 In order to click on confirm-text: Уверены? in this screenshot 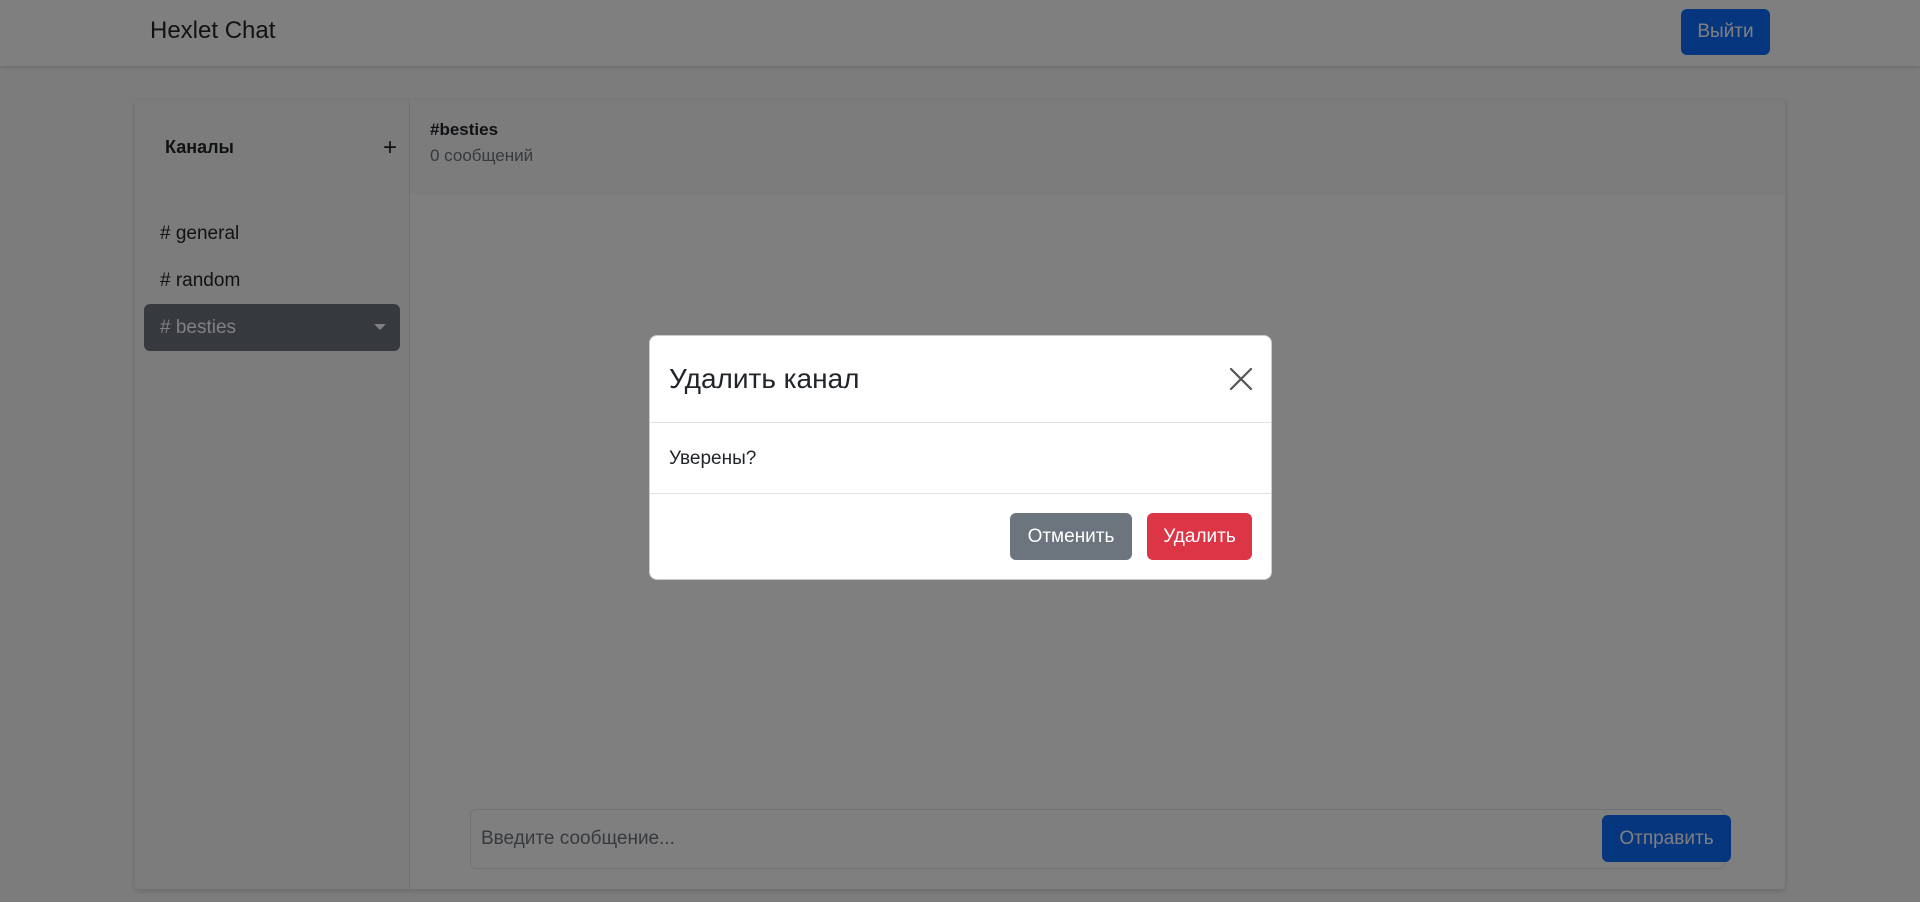, I will do `click(713, 458)`.